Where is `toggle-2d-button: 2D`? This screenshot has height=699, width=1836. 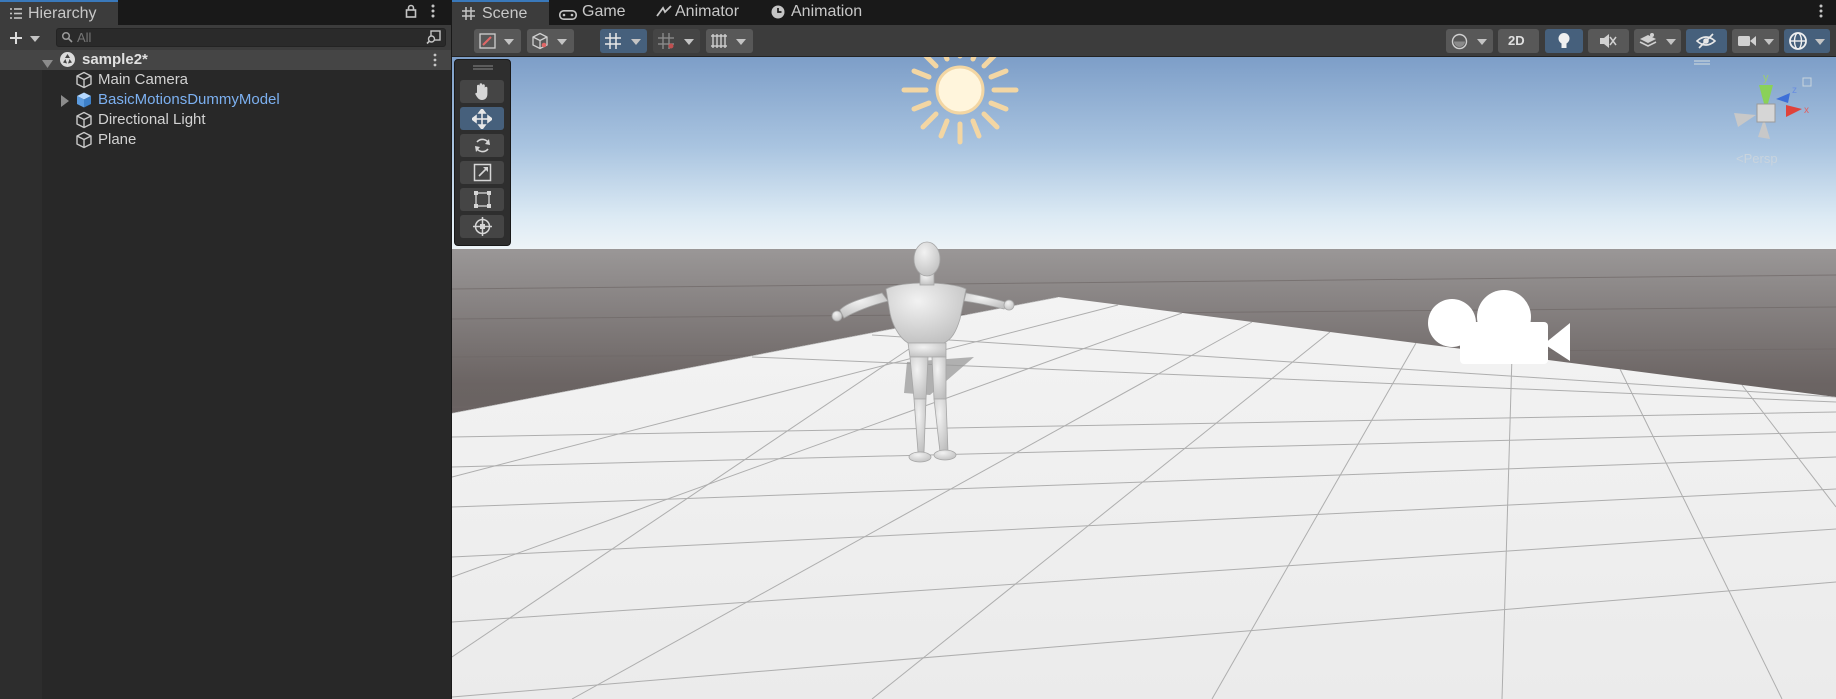 toggle-2d-button: 2D is located at coordinates (1518, 41).